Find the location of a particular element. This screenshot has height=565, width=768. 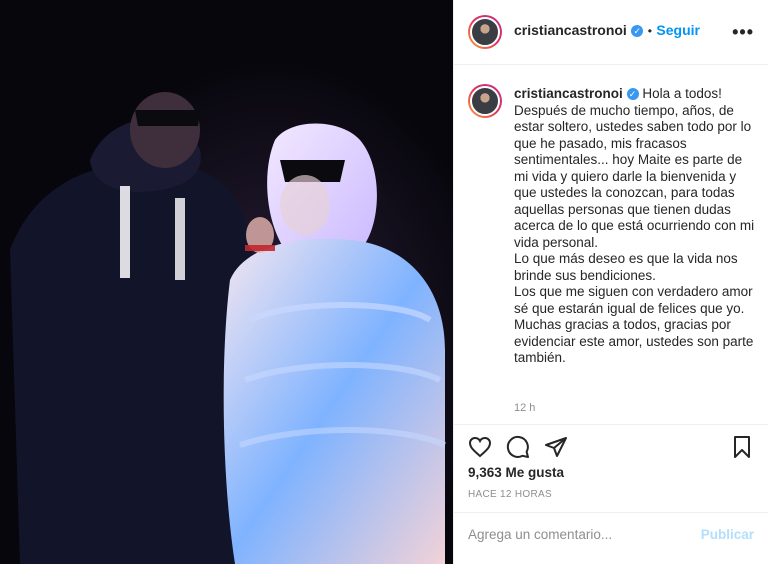

more-options-icon: ••• is located at coordinates (743, 32).